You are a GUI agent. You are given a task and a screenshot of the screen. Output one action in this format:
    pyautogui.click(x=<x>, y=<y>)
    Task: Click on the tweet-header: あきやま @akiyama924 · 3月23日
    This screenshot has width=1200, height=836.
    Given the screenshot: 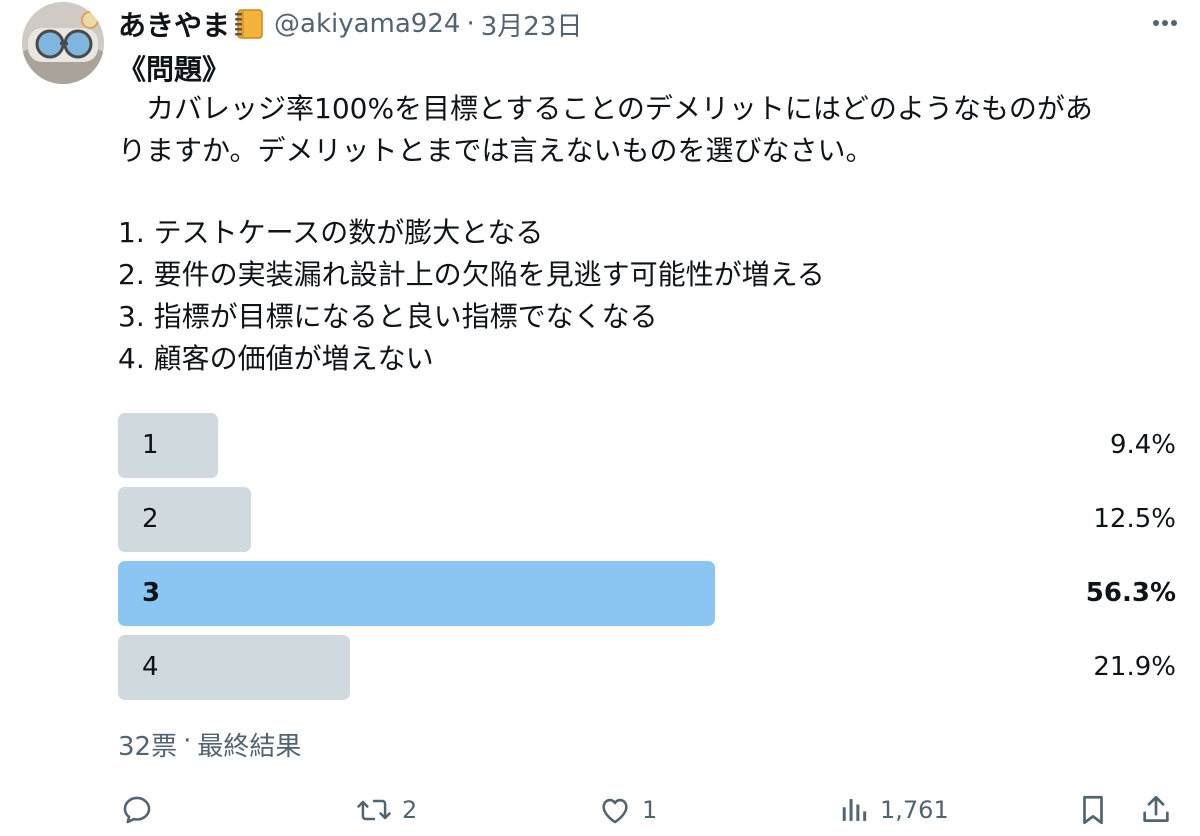 What is the action you would take?
    pyautogui.click(x=350, y=24)
    